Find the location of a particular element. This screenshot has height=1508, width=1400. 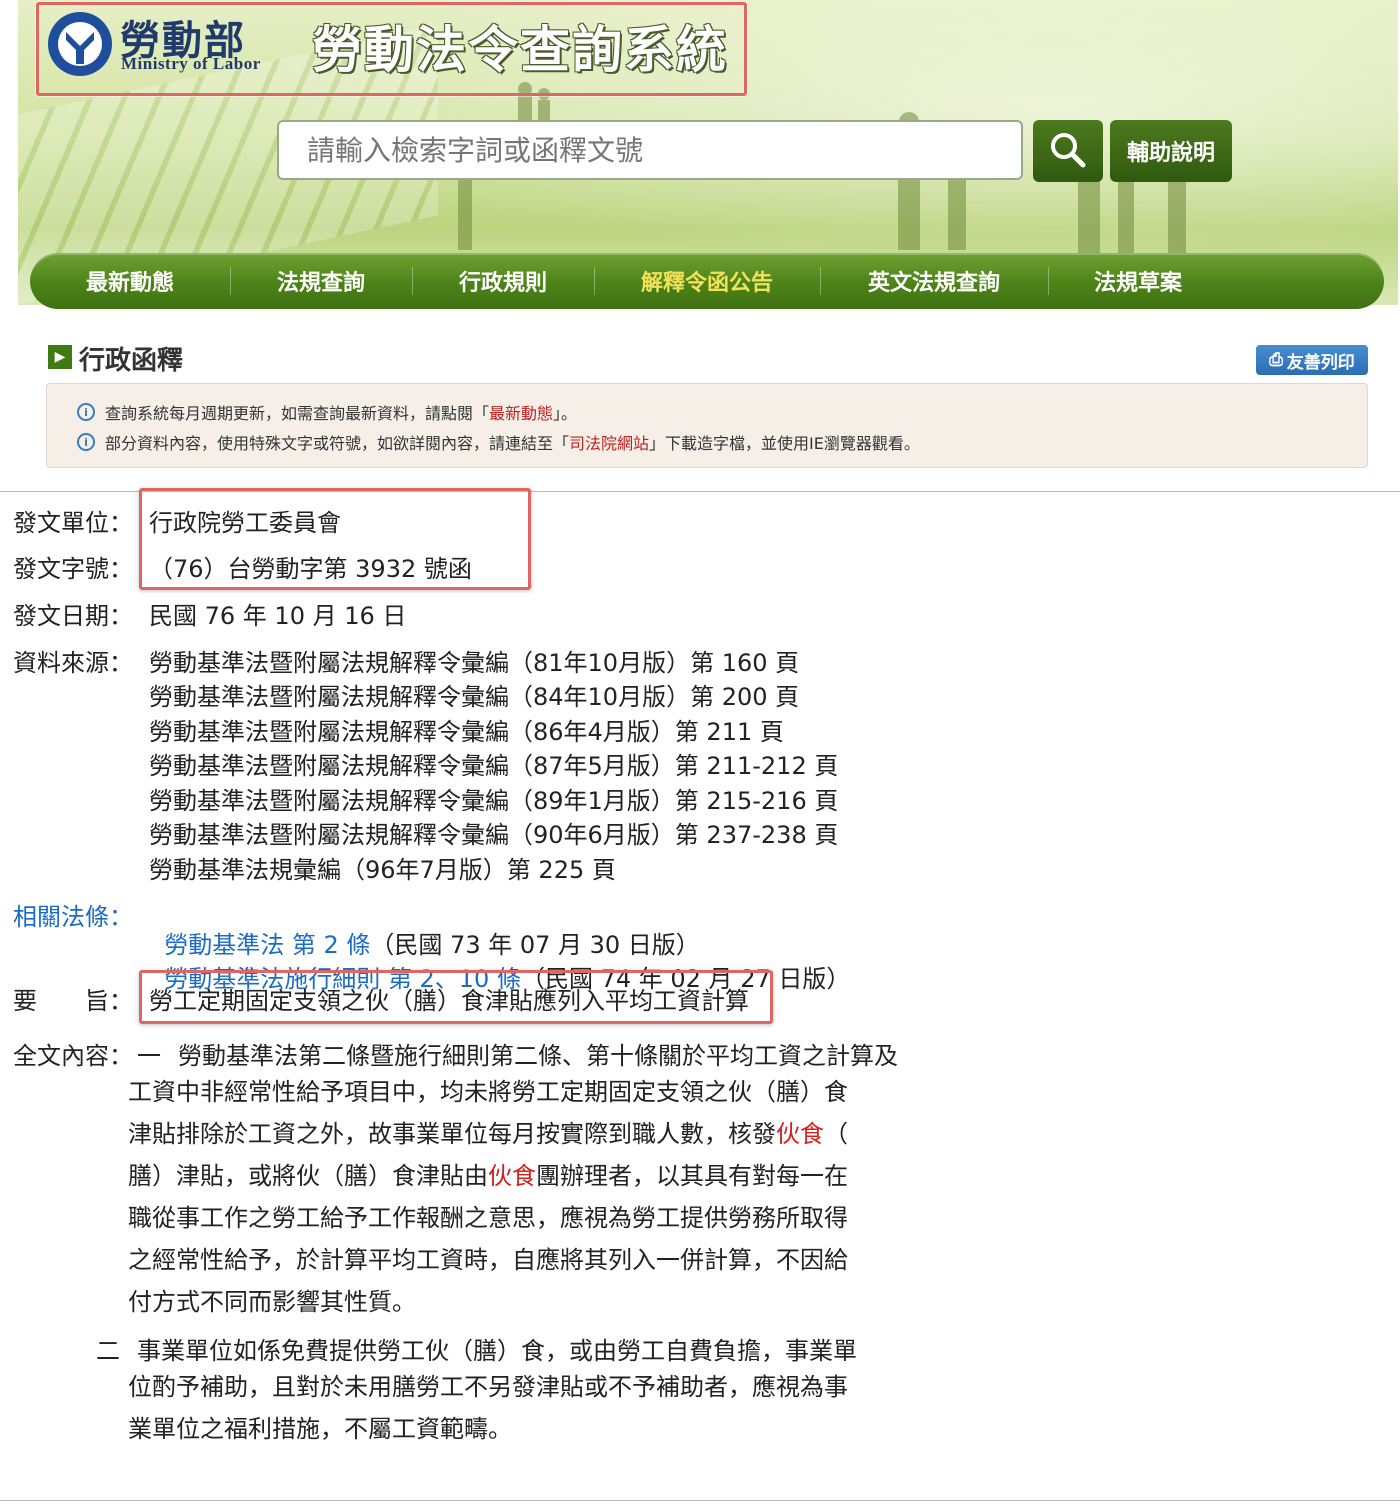

nav-item-admin-rules: 行政規則 is located at coordinates (503, 281).